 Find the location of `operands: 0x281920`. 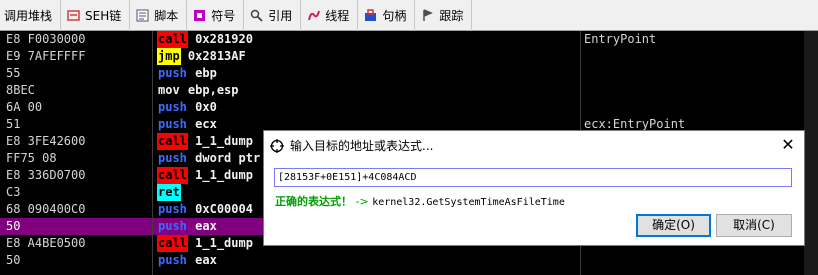

operands: 0x281920 is located at coordinates (224, 39).